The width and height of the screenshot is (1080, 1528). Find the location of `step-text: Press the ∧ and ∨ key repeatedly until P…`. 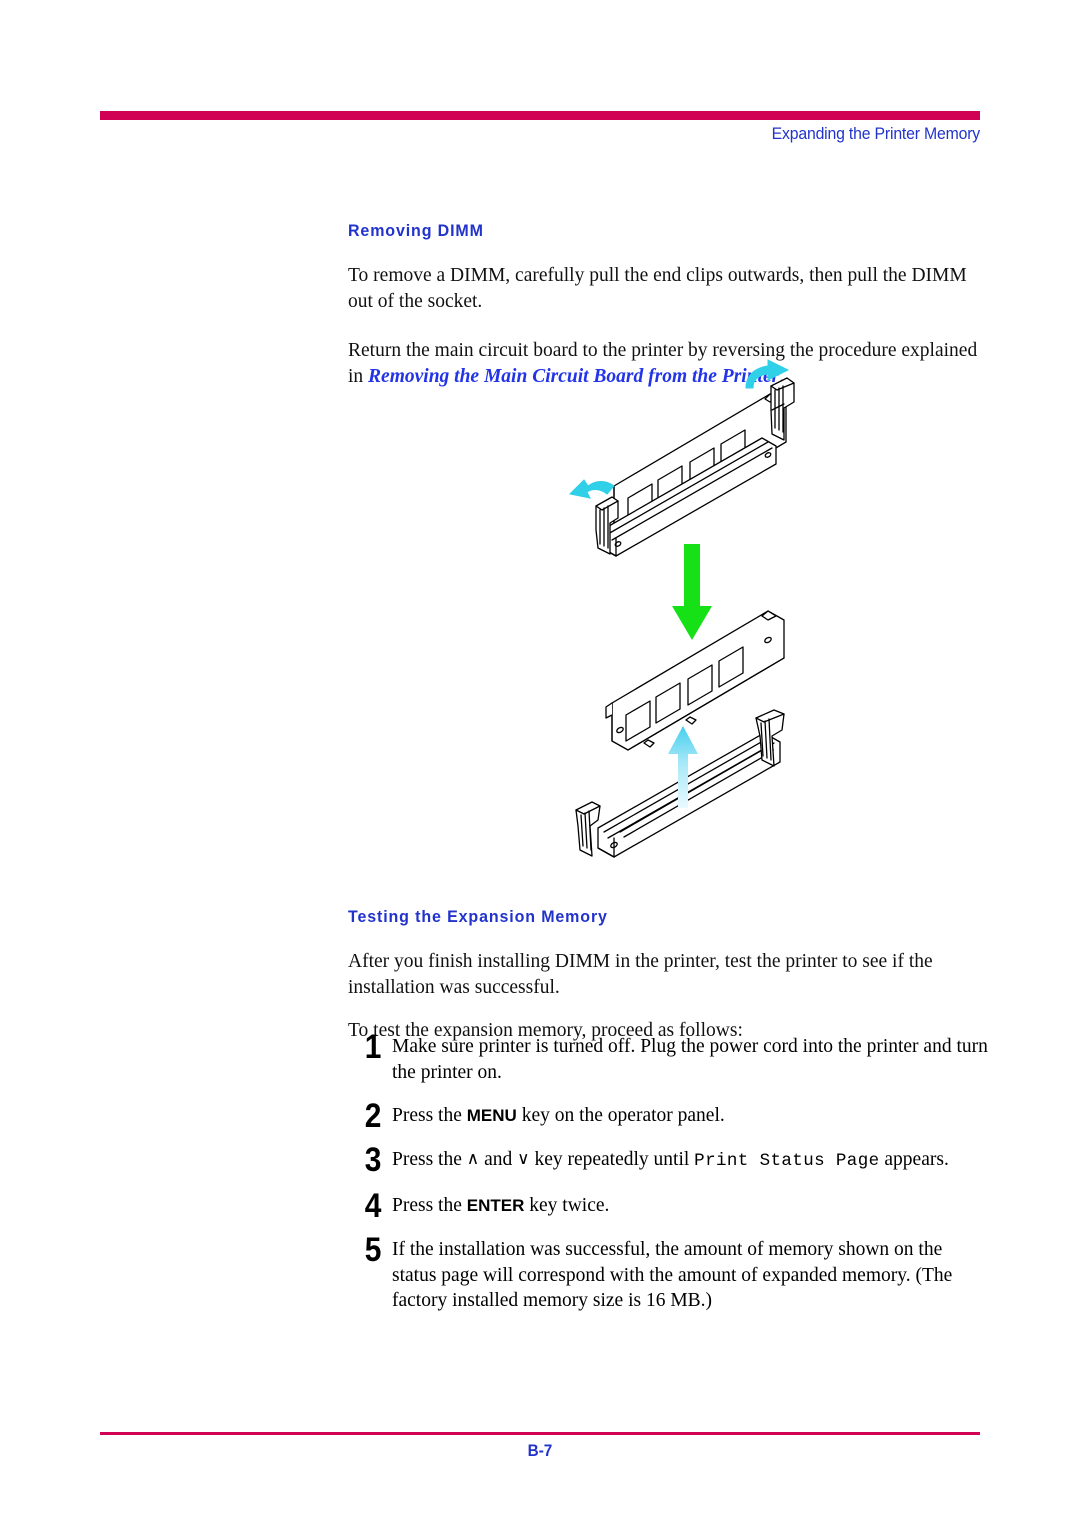

step-text: Press the ∧ and ∨ key repeatedly until P… is located at coordinates (691, 1160).